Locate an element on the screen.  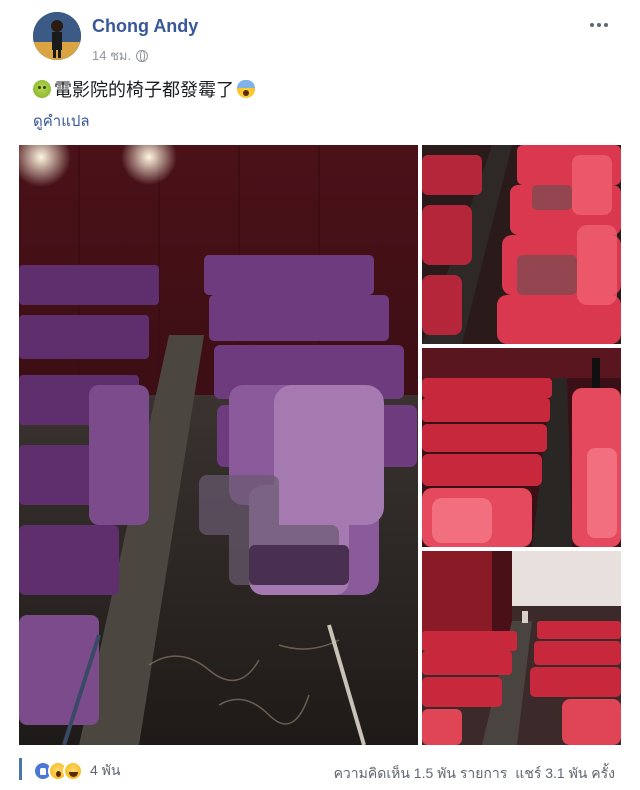
theatre-screen-photo is located at coordinates (521, 648).